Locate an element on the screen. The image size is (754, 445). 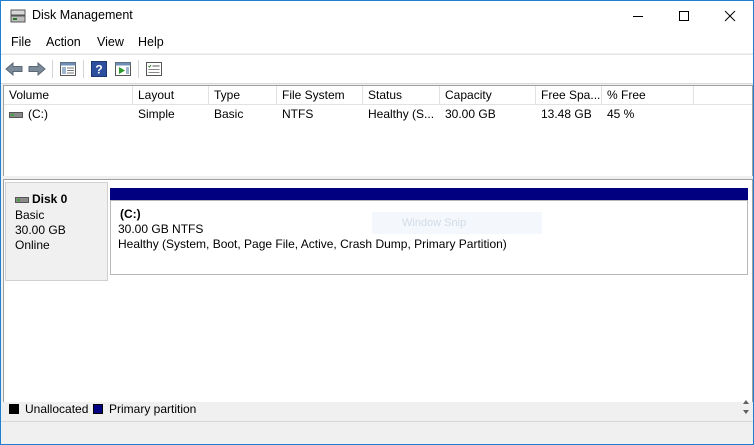
show-hide-console-tree-icon is located at coordinates (68, 69).